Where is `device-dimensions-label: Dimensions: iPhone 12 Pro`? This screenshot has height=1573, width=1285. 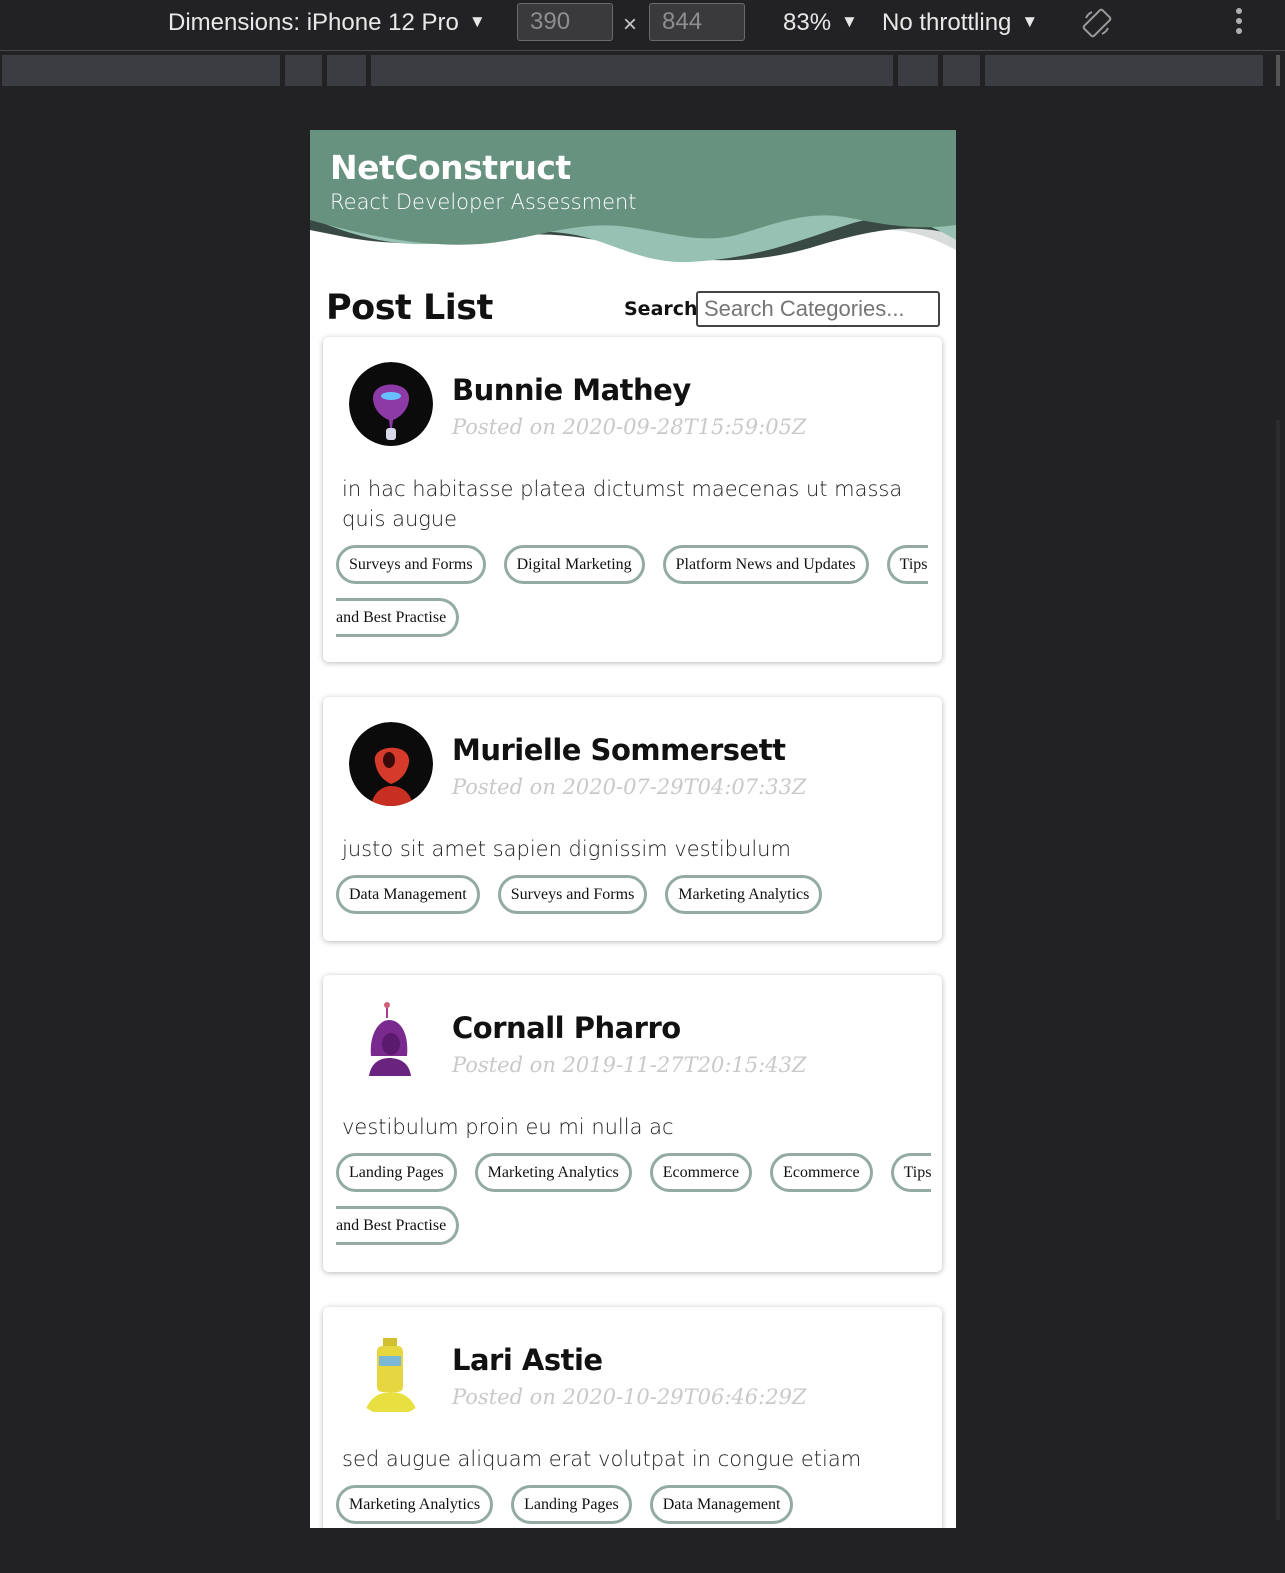 device-dimensions-label: Dimensions: iPhone 12 Pro is located at coordinates (313, 22).